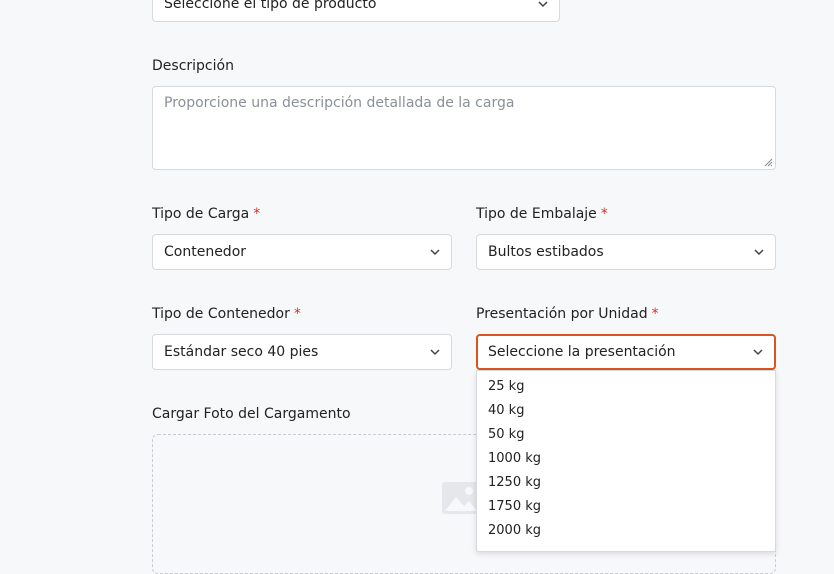 Image resolution: width=834 pixels, height=574 pixels. Describe the element at coordinates (221, 314) in the screenshot. I see `container-type-label-text: Tipo de Contenedor` at that location.